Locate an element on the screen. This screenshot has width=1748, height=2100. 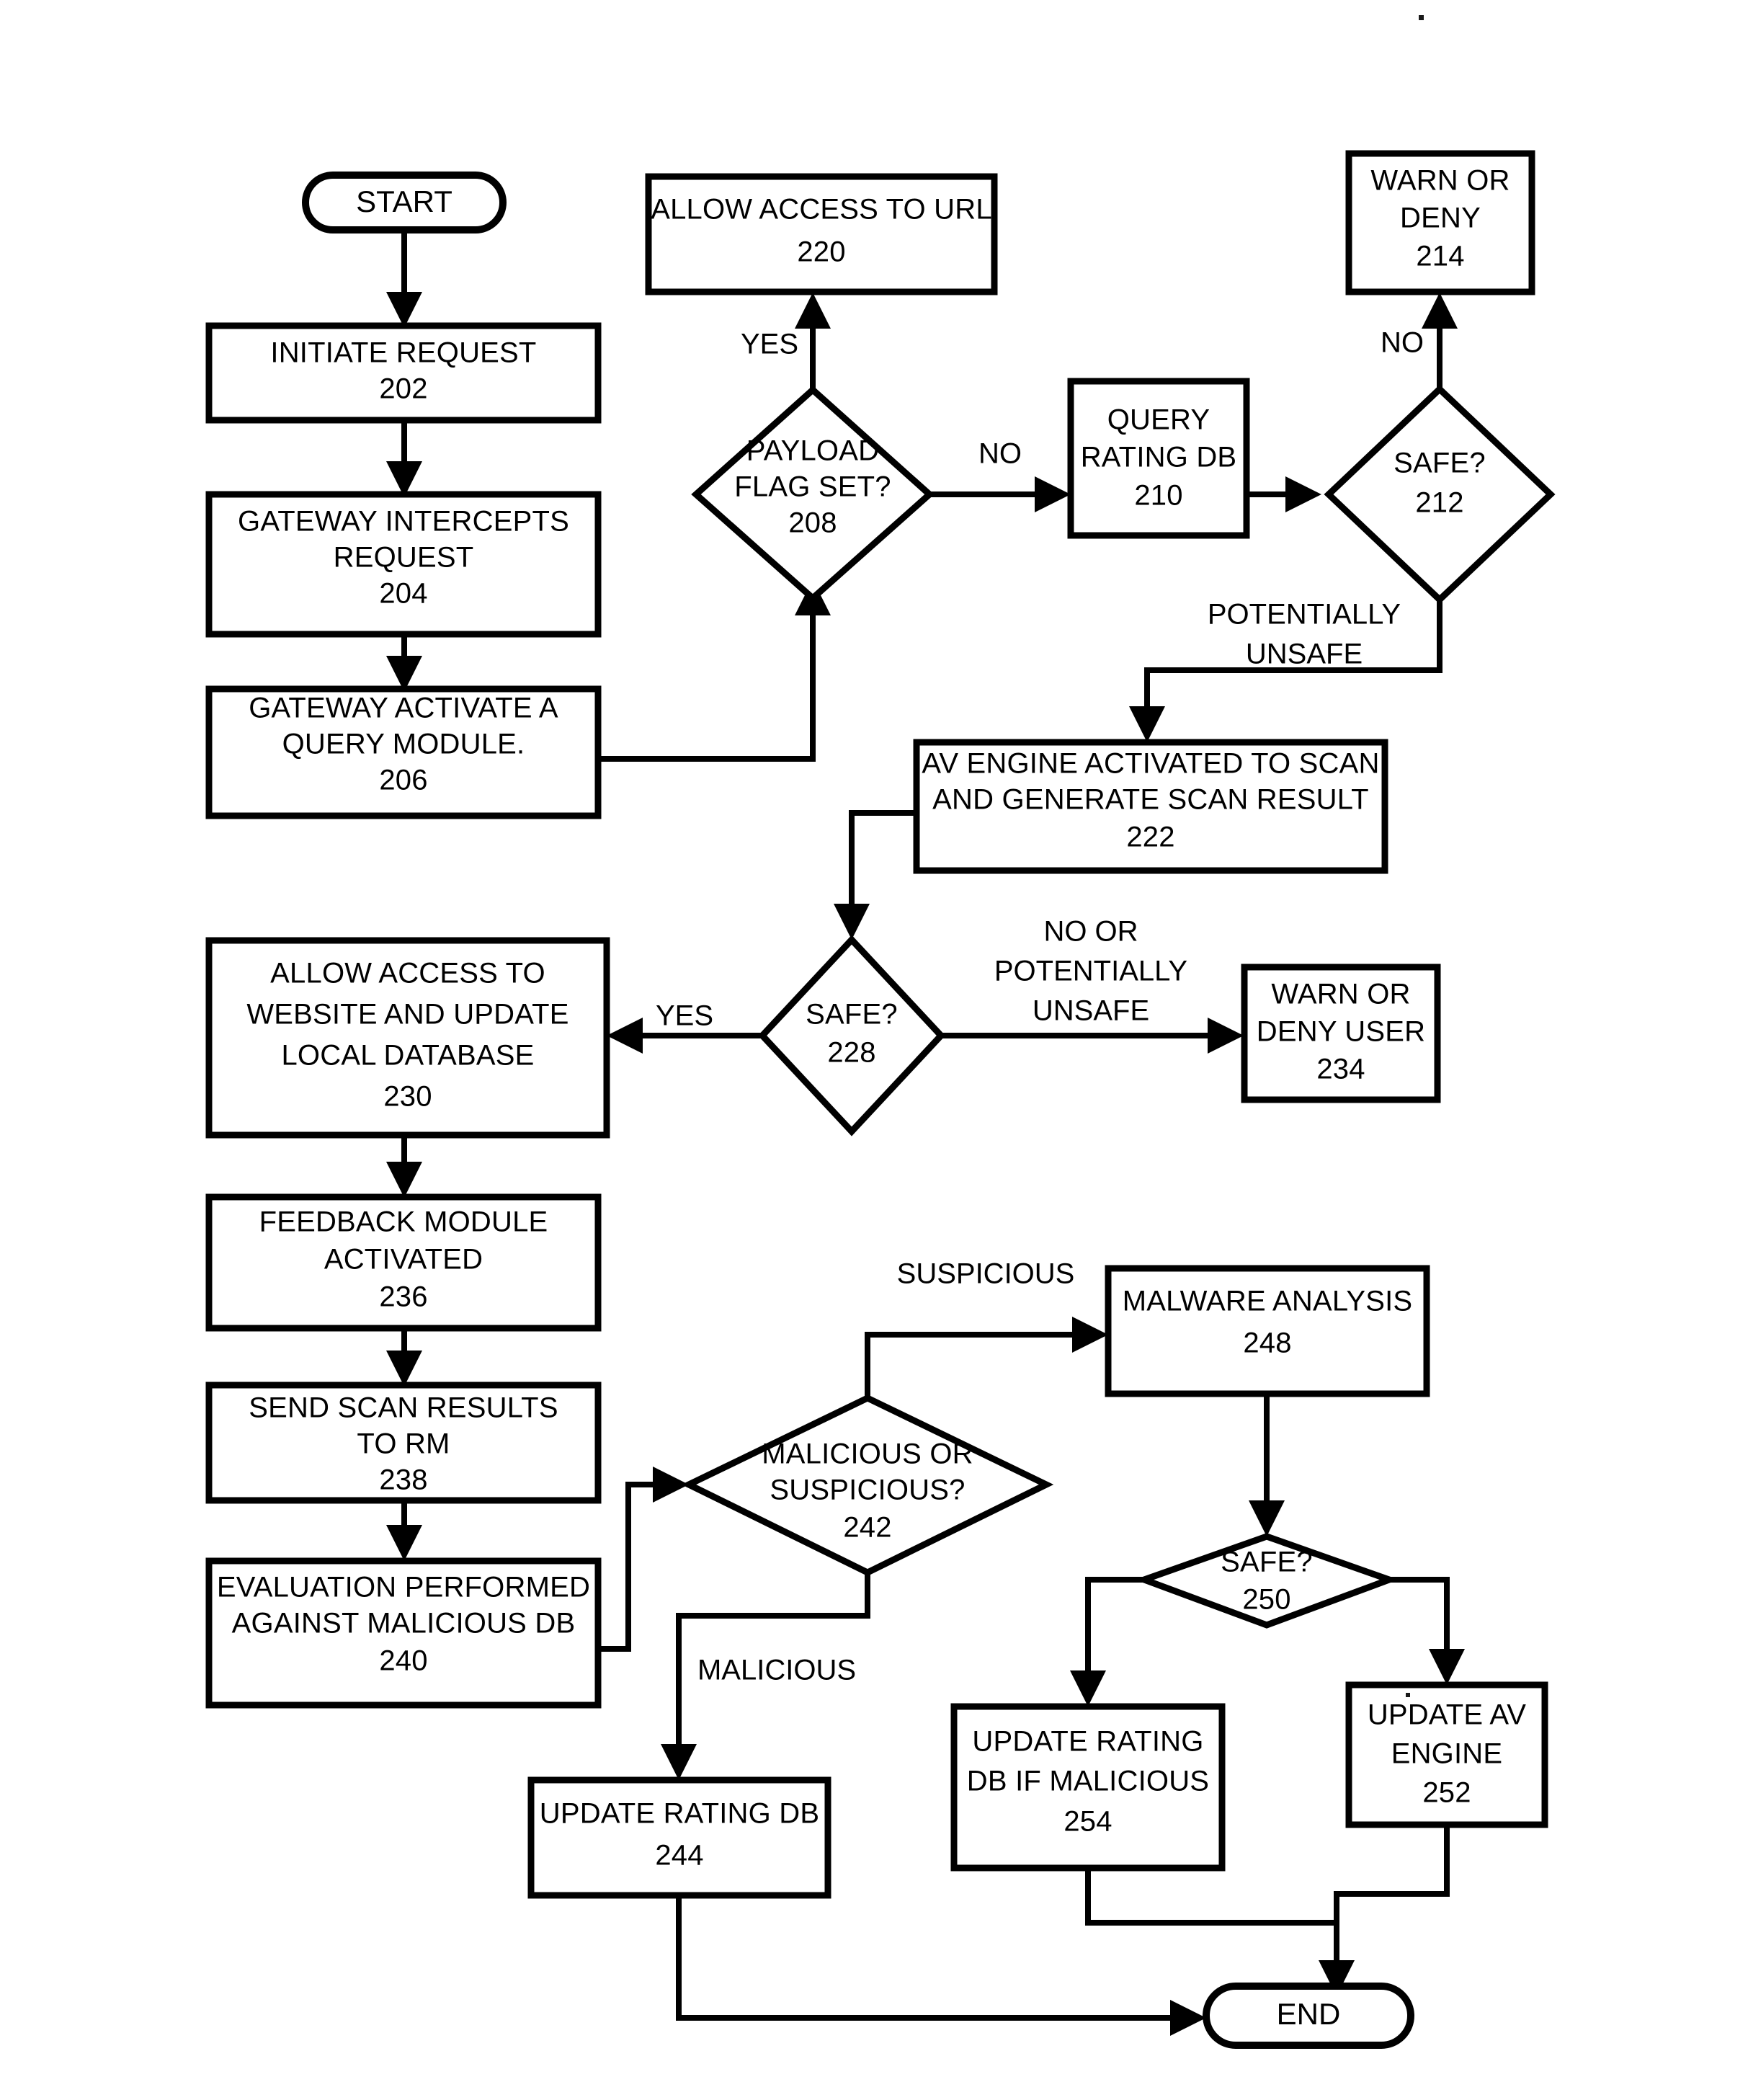
node-228: SAFE? 228 is located at coordinates (852, 1035).